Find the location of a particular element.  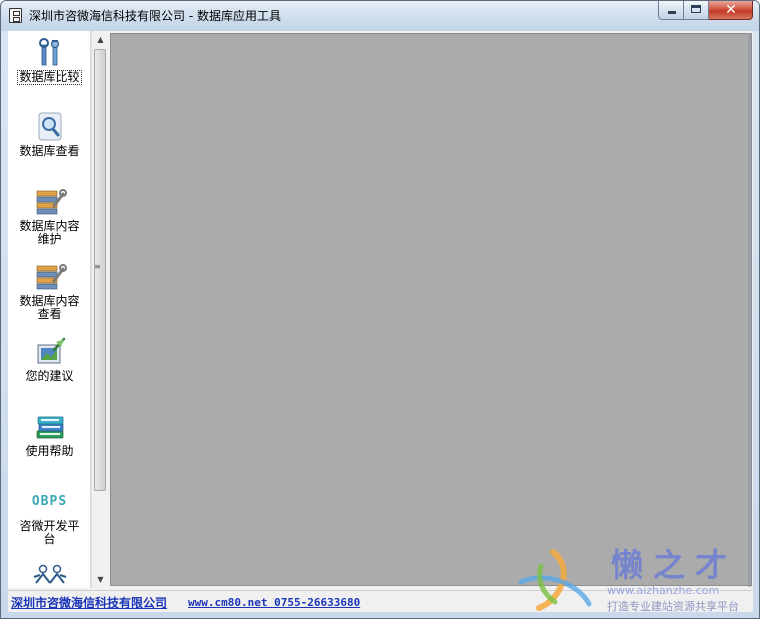

sidebar-item-label: 使用帮助 is located at coordinates (49, 451).